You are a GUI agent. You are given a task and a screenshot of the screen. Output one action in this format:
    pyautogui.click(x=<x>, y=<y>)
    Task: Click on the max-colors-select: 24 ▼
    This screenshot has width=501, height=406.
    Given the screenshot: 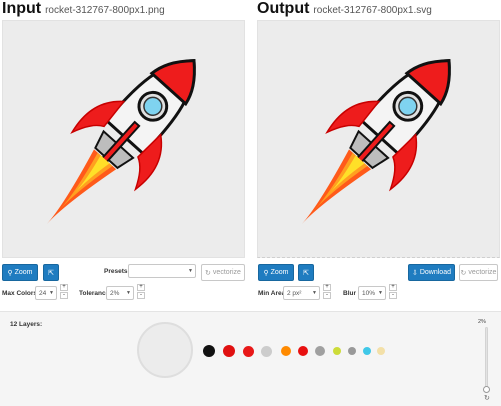 What is the action you would take?
    pyautogui.click(x=46, y=293)
    